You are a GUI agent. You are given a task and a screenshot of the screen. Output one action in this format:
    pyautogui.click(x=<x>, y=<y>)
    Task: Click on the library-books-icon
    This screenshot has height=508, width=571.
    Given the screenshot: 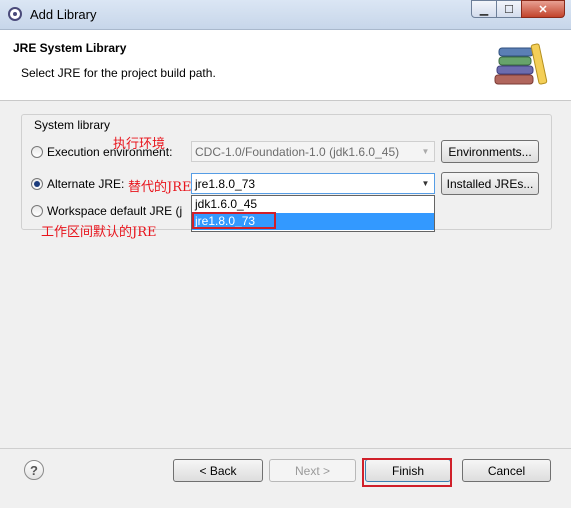 What is the action you would take?
    pyautogui.click(x=521, y=64)
    